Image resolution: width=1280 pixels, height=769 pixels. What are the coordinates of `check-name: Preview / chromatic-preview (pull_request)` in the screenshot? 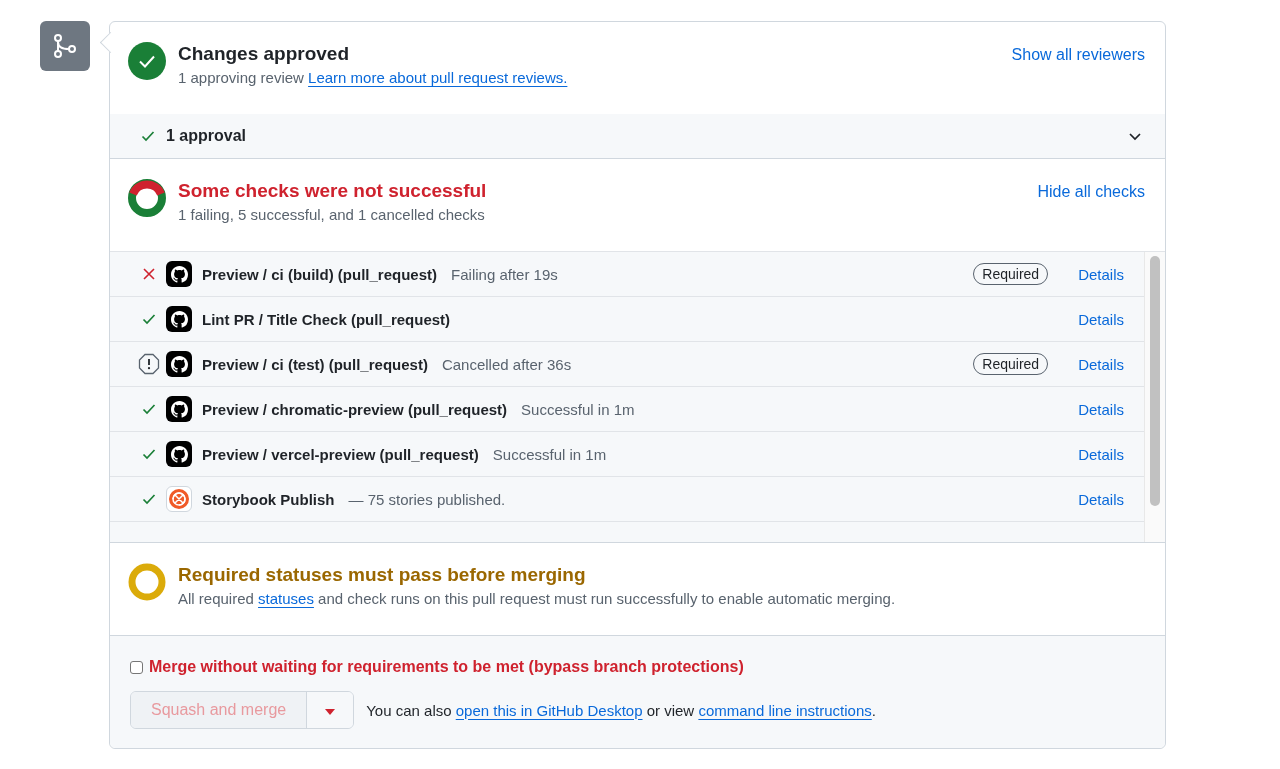 It's located at (355, 409).